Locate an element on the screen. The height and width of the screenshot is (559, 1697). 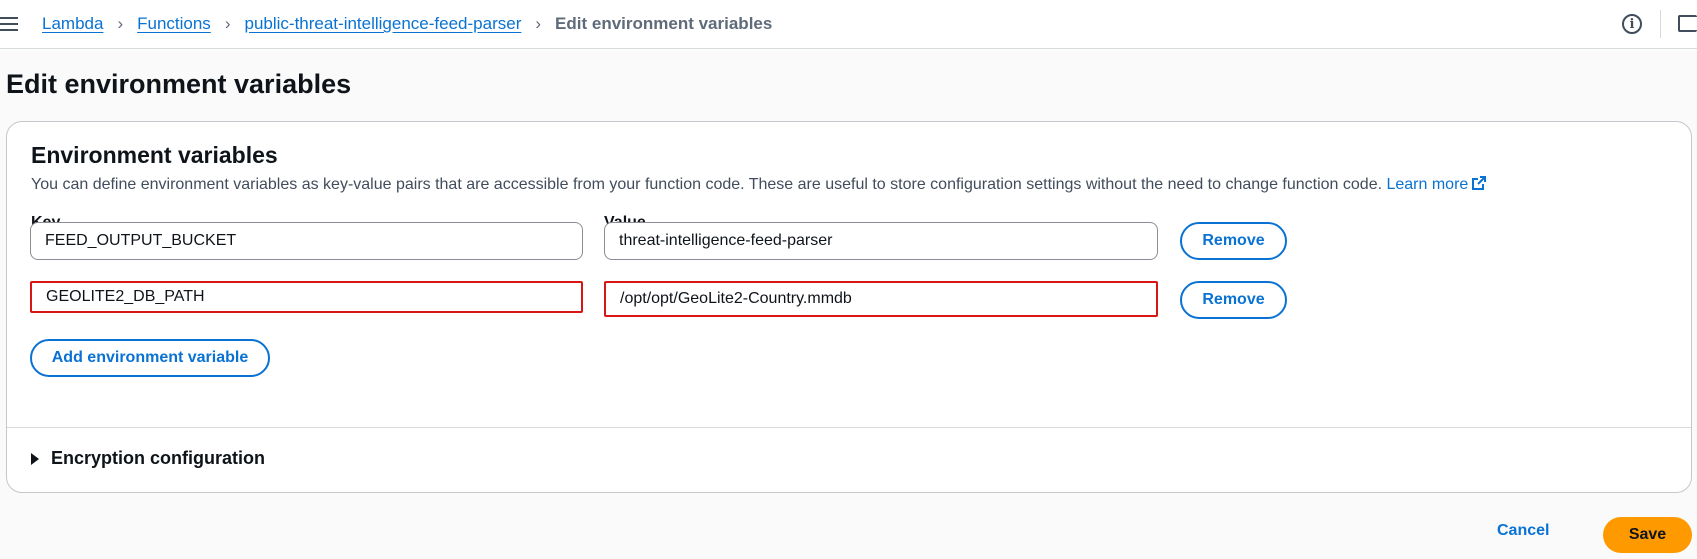
env-key-input-2: GEOLITE2_DB_PATH is located at coordinates (306, 297).